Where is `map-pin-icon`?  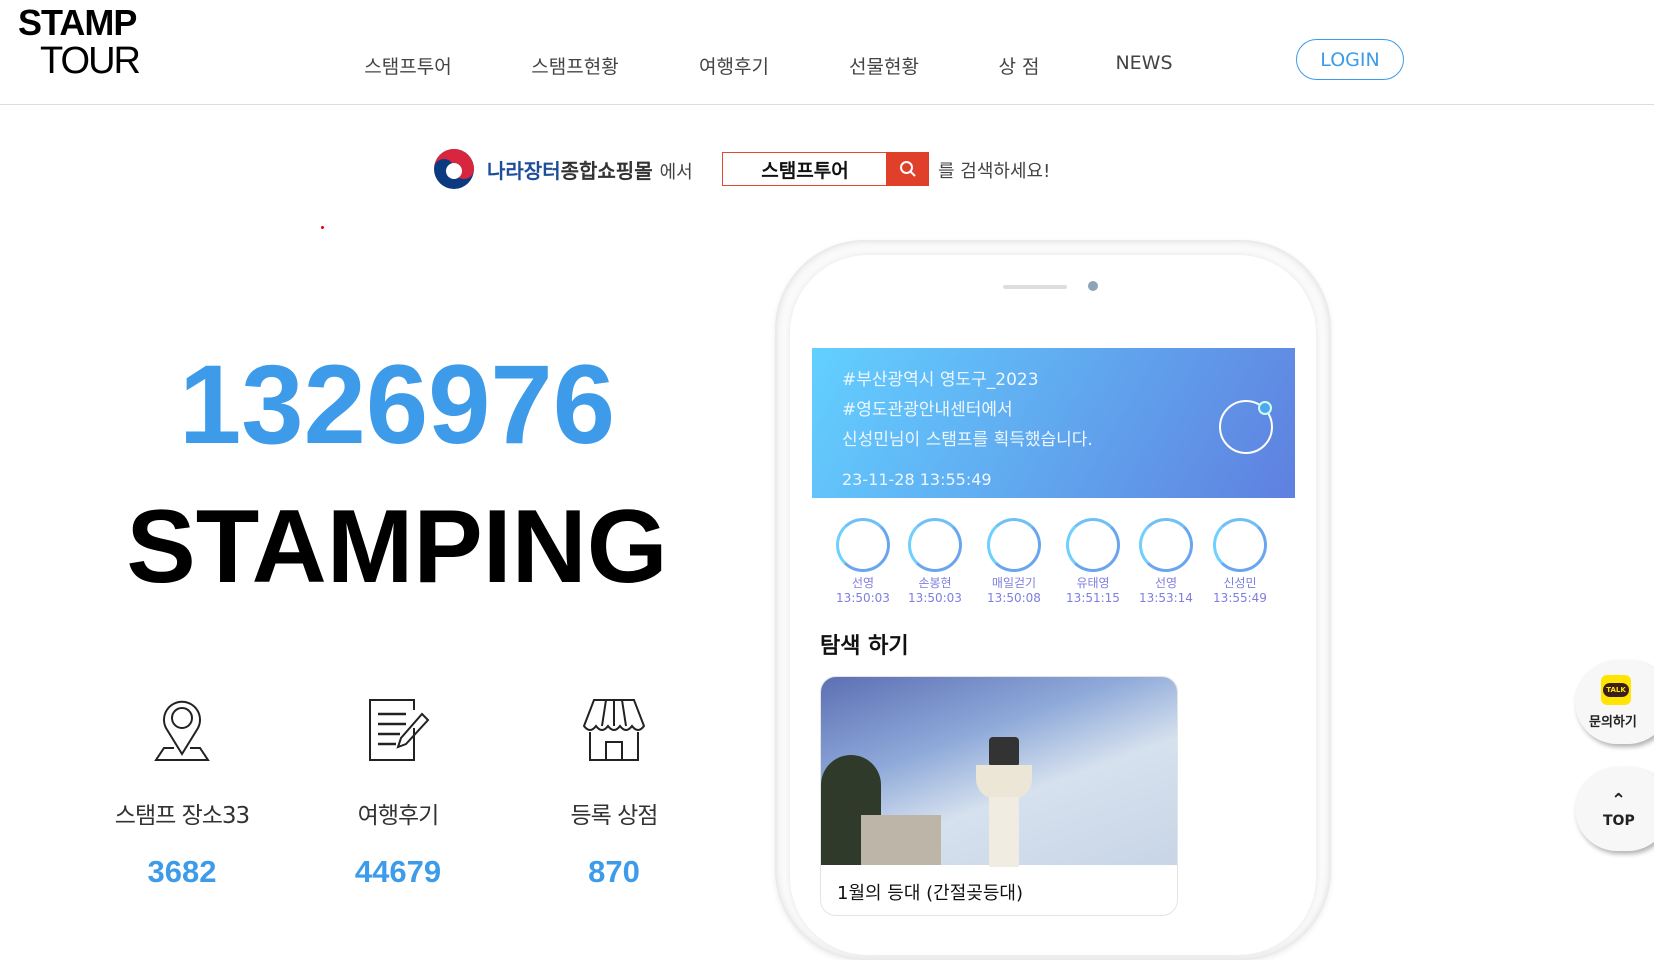 map-pin-icon is located at coordinates (182, 730).